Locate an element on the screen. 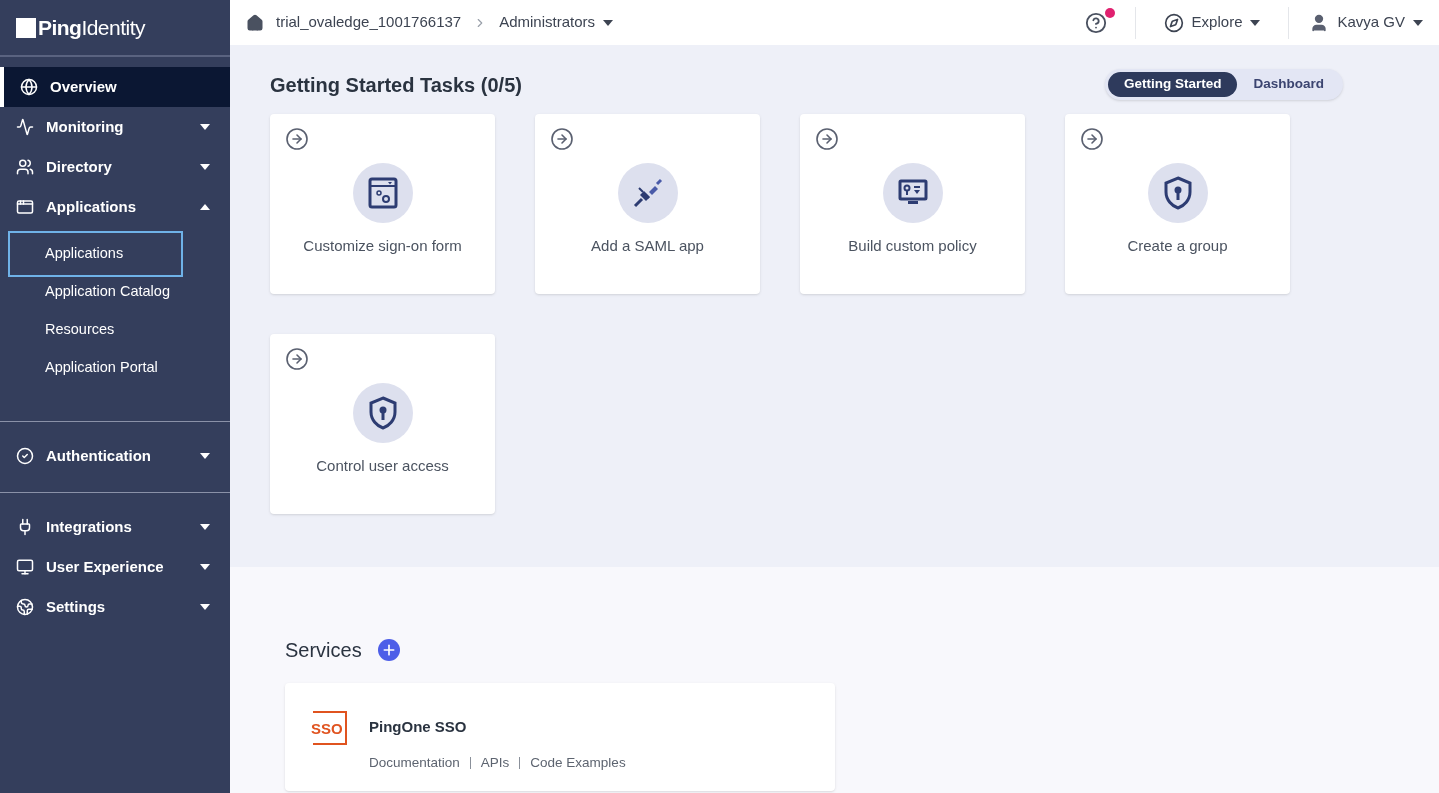 This screenshot has height=793, width=1439. breadcrumb-link: trial_ovaledge_1001766137 is located at coordinates (369, 22).